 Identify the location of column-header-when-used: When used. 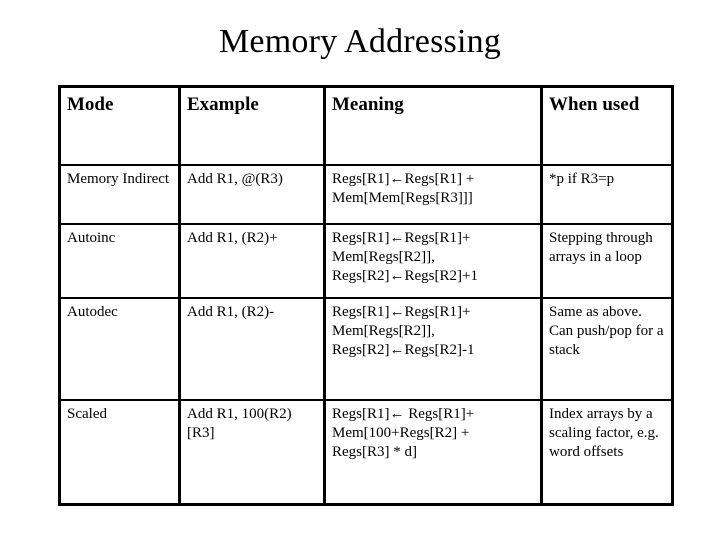
(607, 125).